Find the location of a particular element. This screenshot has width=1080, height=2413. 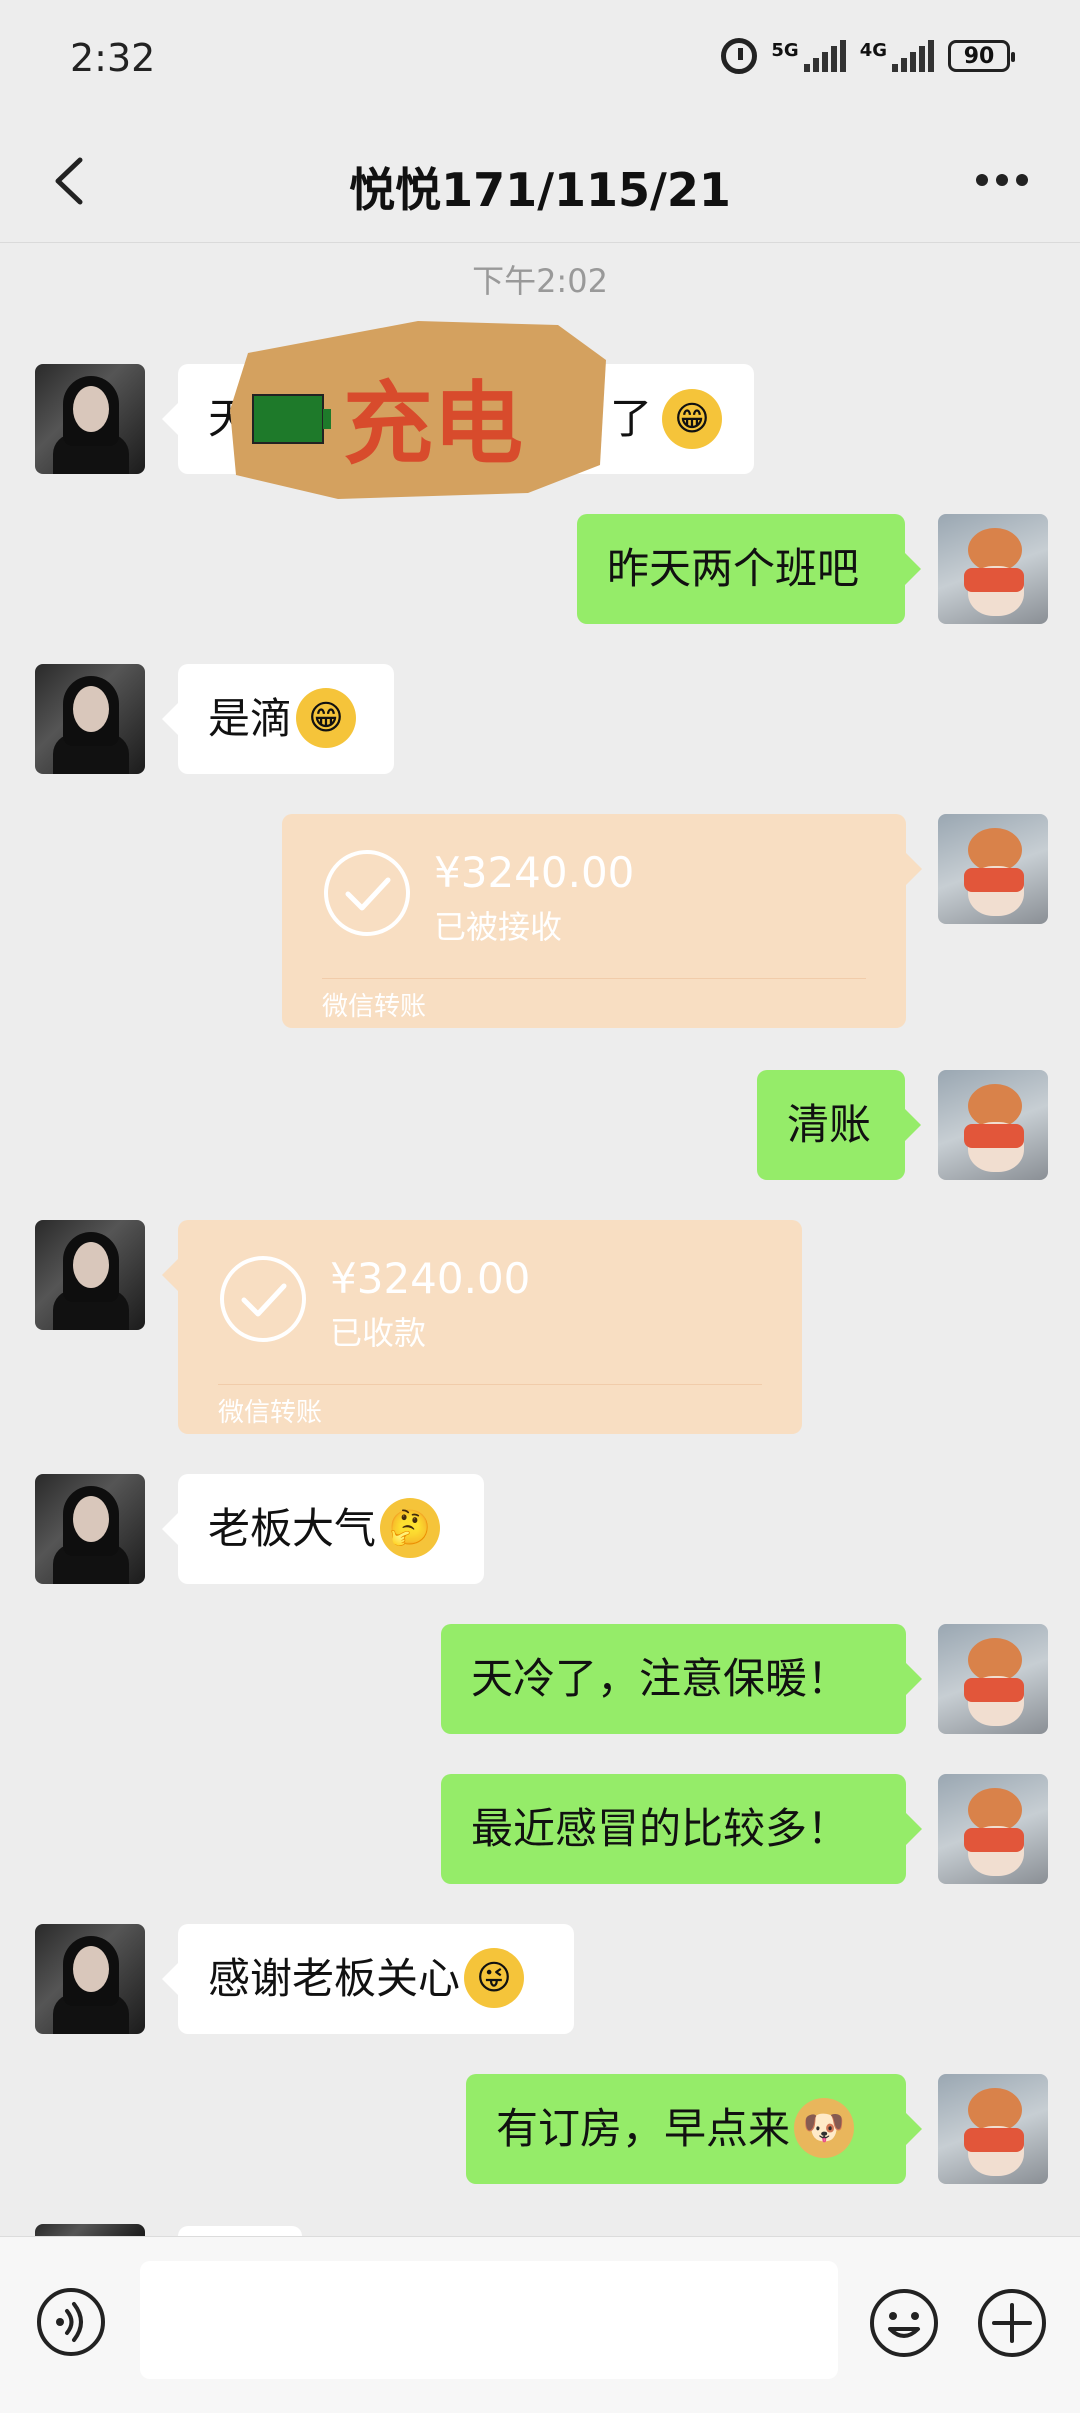

message-bubble-out: 昨天两个班吧 is located at coordinates (749, 569).